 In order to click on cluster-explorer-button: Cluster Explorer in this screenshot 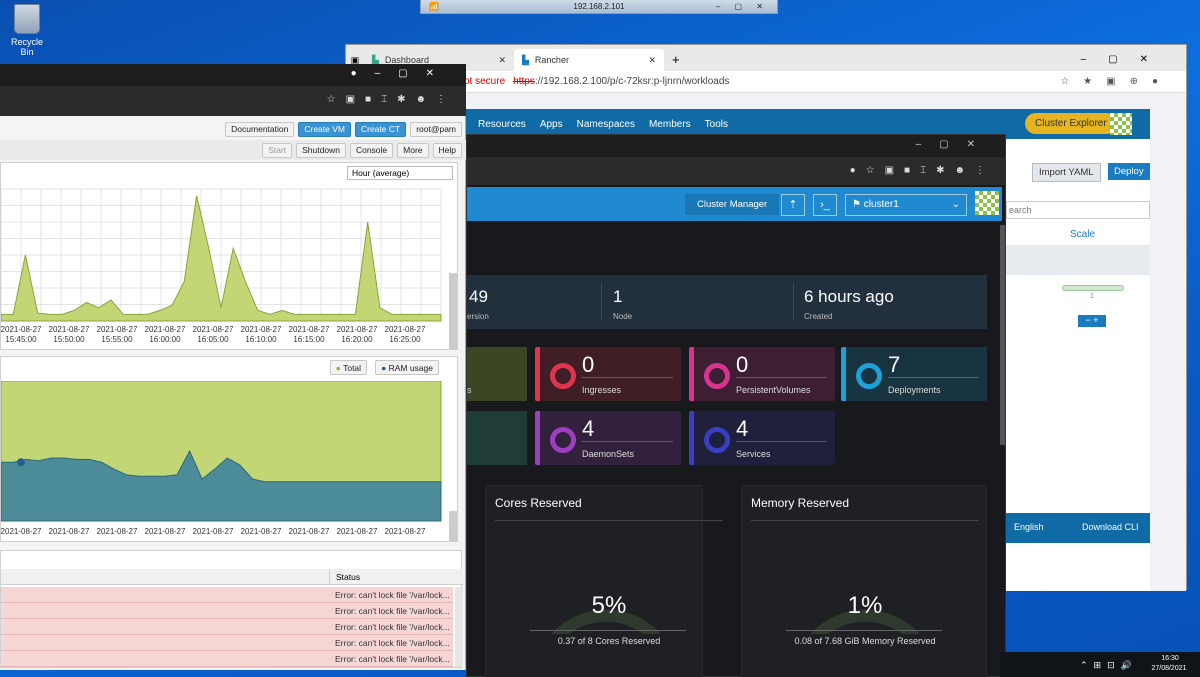, I will do `click(1071, 123)`.